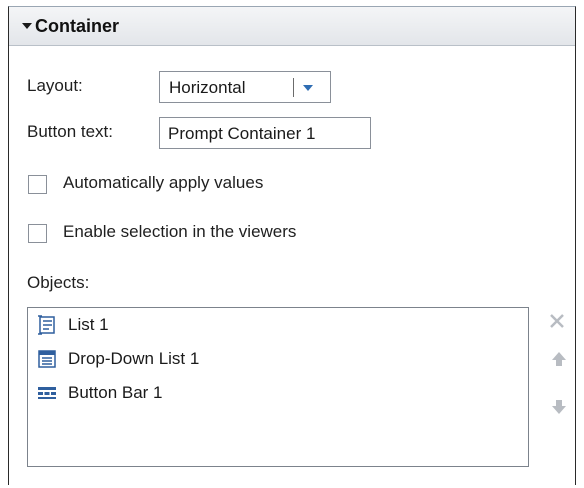  I want to click on list-item: Drop-Down List 1, so click(278, 359).